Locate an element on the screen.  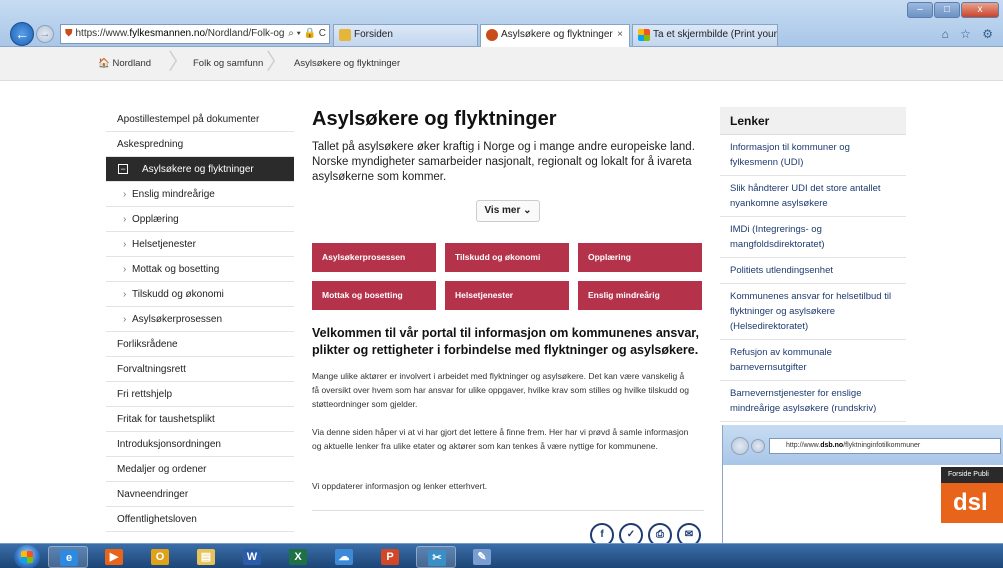
twitter-icon: ✓ is located at coordinates (631, 534).